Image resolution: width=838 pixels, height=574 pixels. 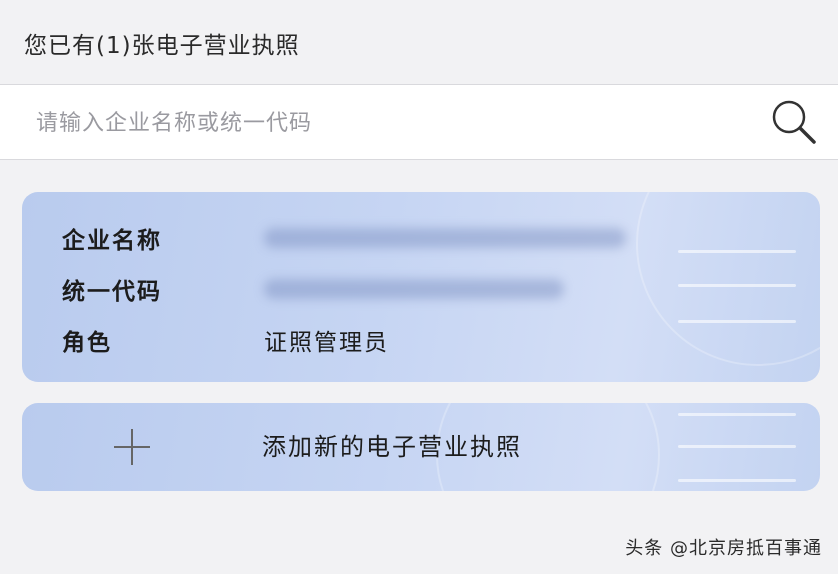 I want to click on unified-code-value, so click(x=414, y=289).